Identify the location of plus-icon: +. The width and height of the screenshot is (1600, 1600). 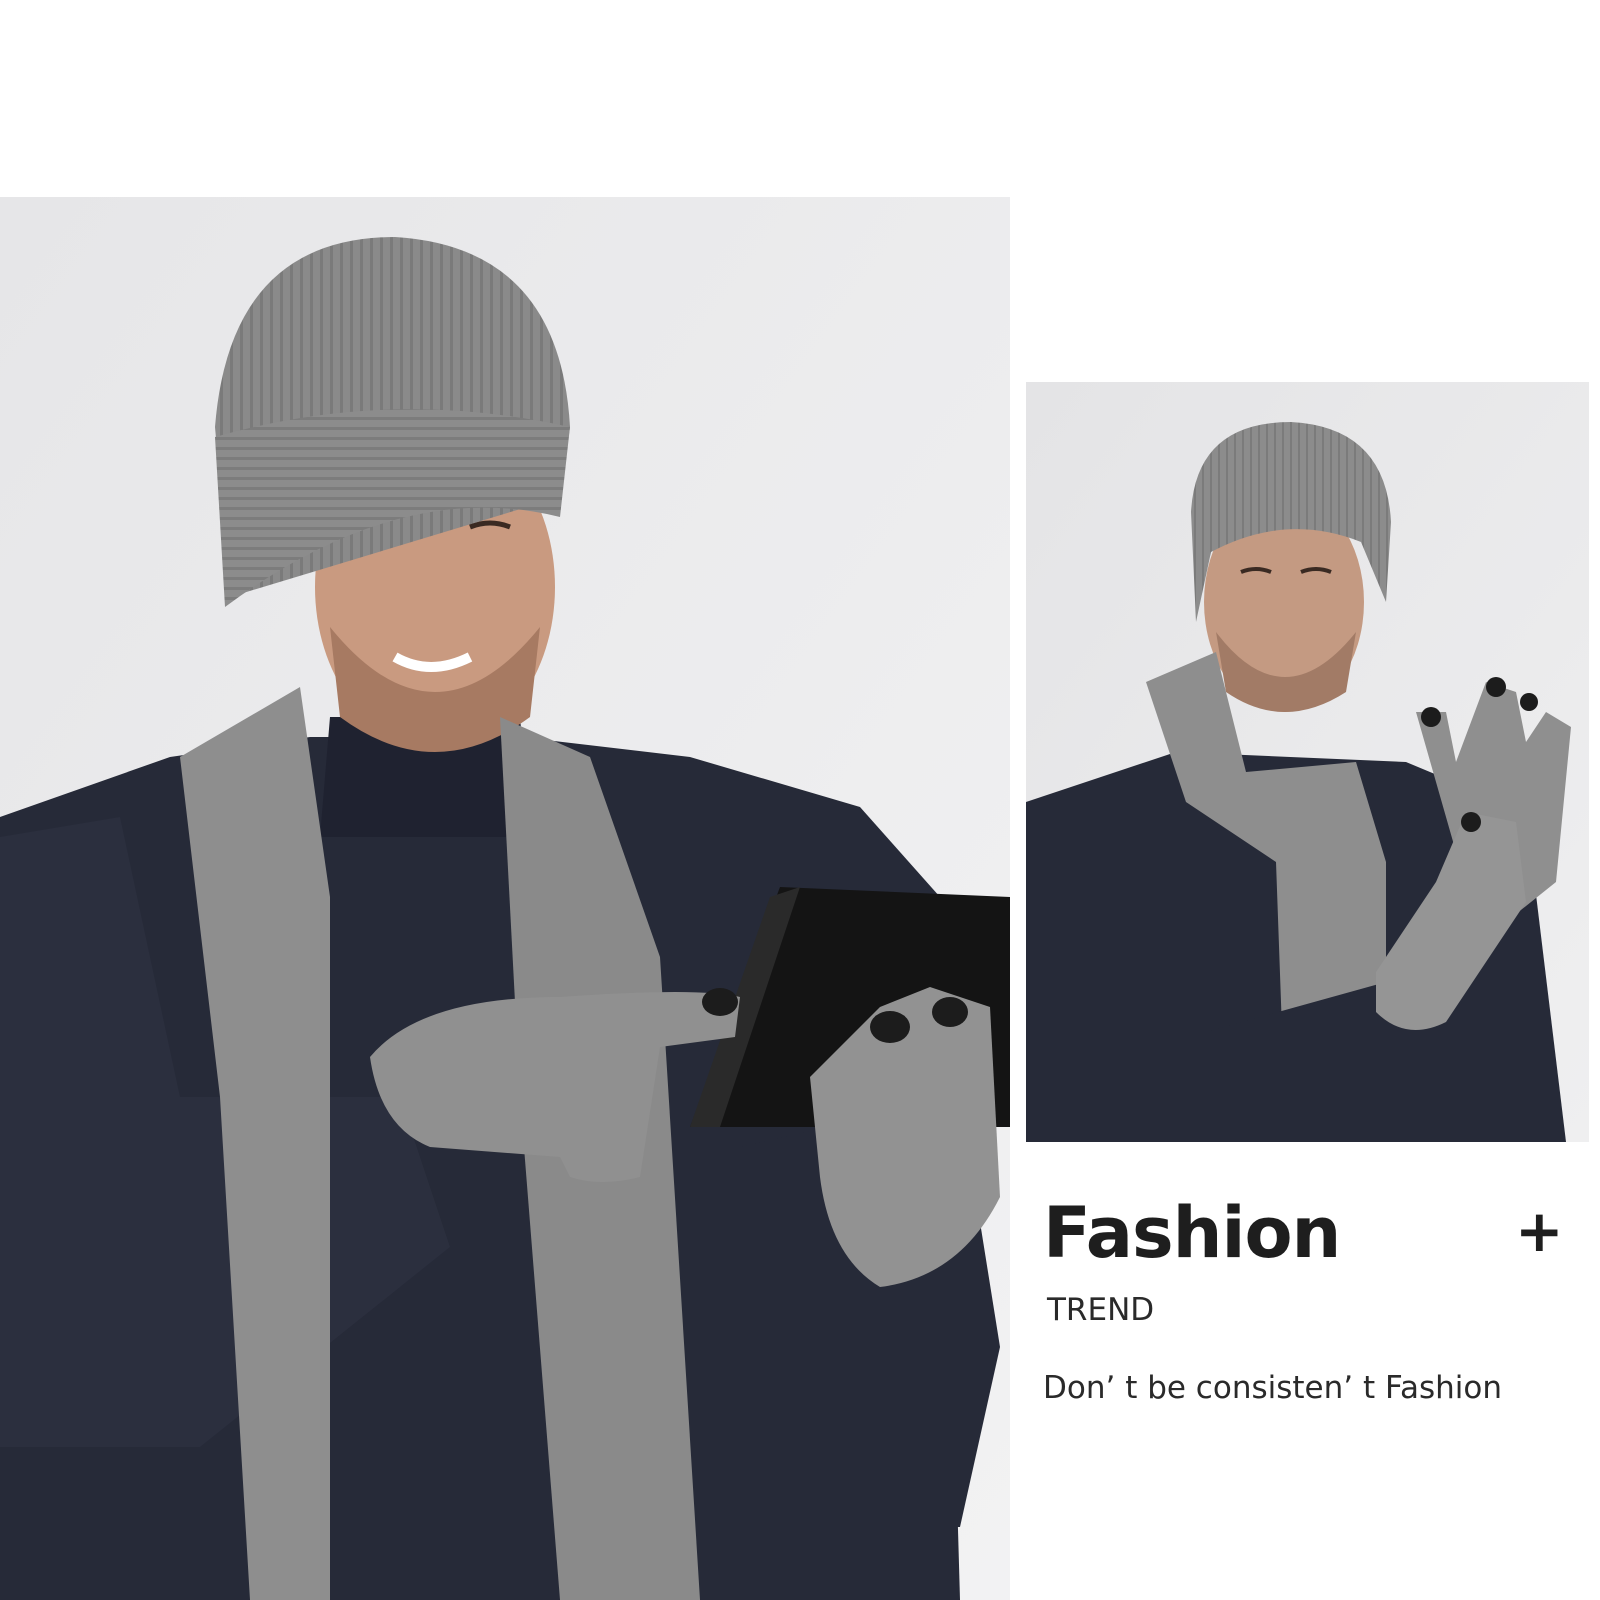
(1539, 1231).